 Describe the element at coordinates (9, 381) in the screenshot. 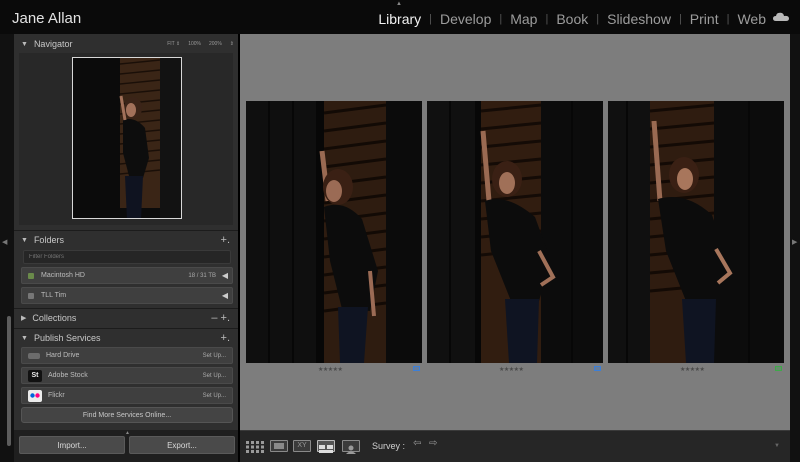

I see `left-panel-scrollbar` at that location.